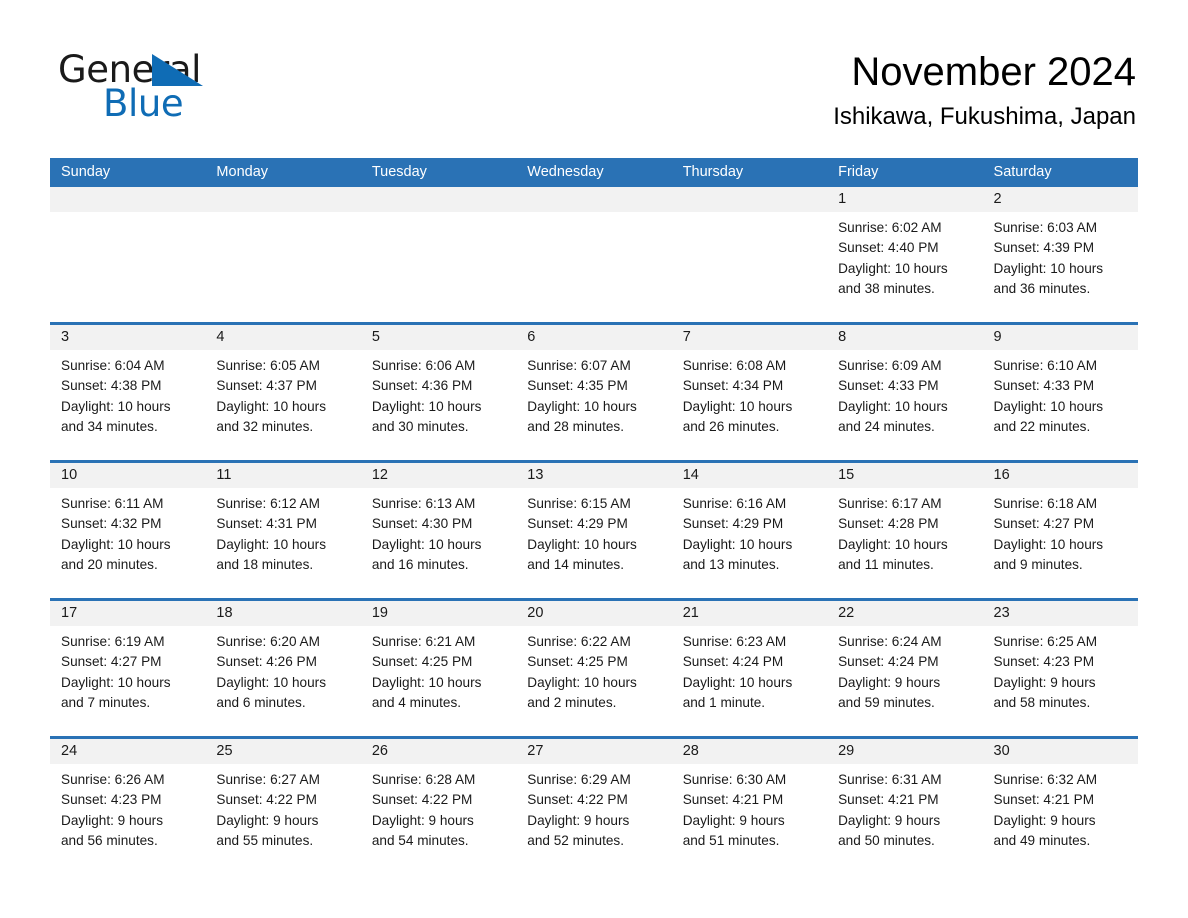  What do you see at coordinates (724, 702) in the screenshot?
I see `day-info-line: and 1 minute.` at bounding box center [724, 702].